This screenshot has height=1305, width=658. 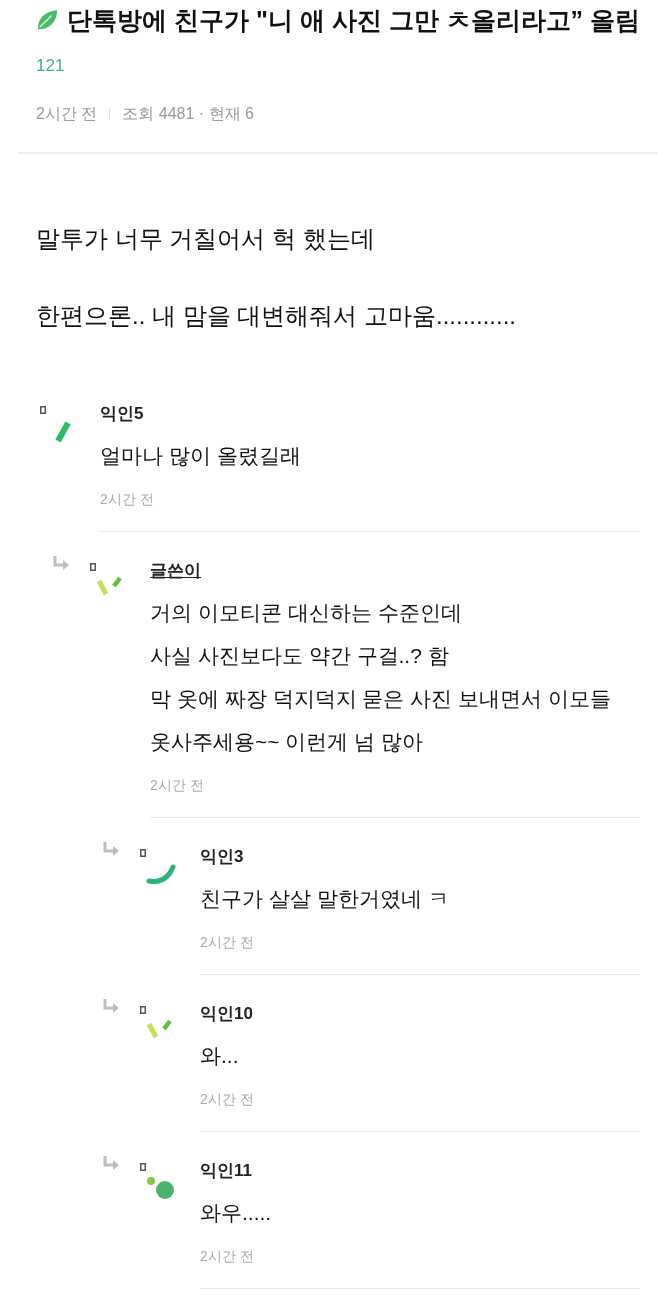 I want to click on view-stats: 조회 4481 · 현재 6, so click(x=188, y=113).